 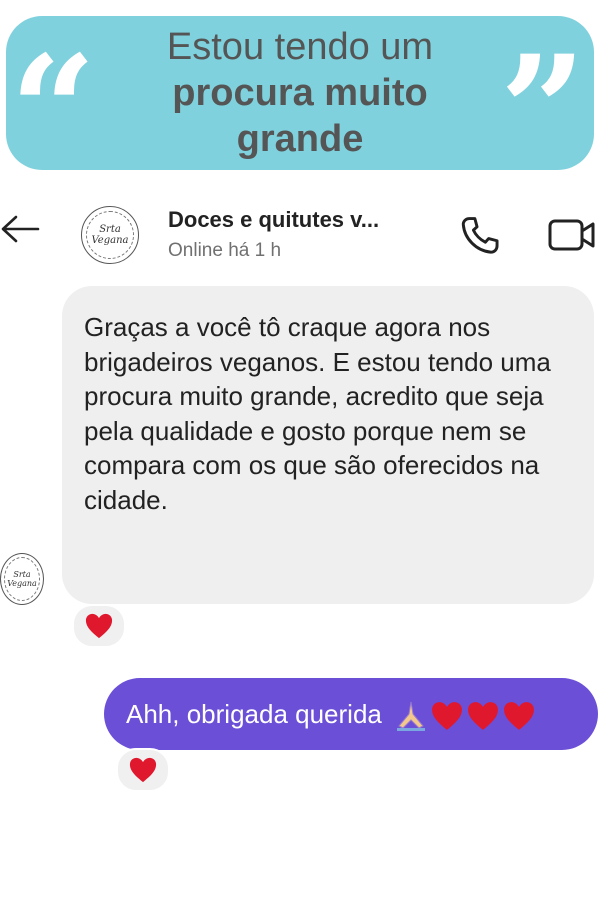 I want to click on banner-title: Estou tendo um procura muito grande, so click(x=300, y=93).